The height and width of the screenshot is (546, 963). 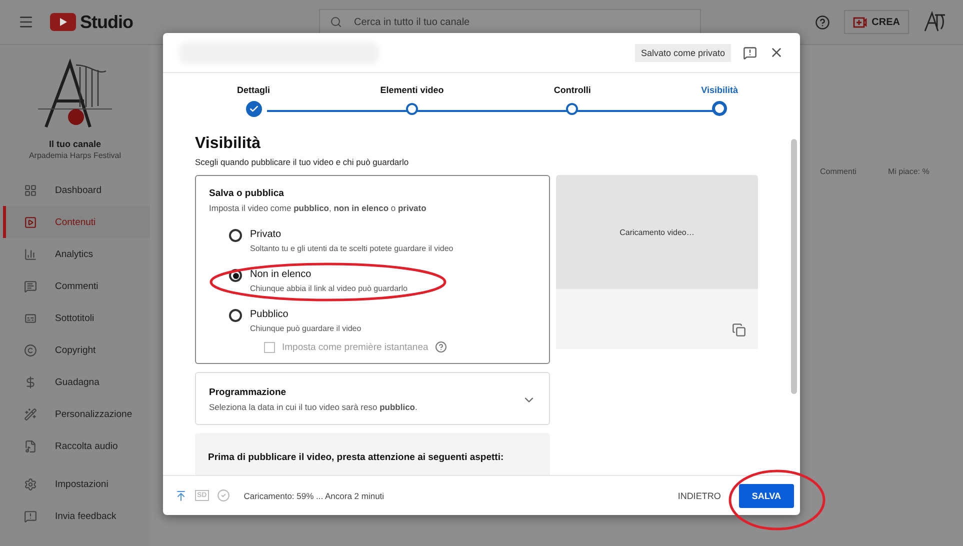 What do you see at coordinates (253, 90) in the screenshot?
I see `step-label: Dettagli` at bounding box center [253, 90].